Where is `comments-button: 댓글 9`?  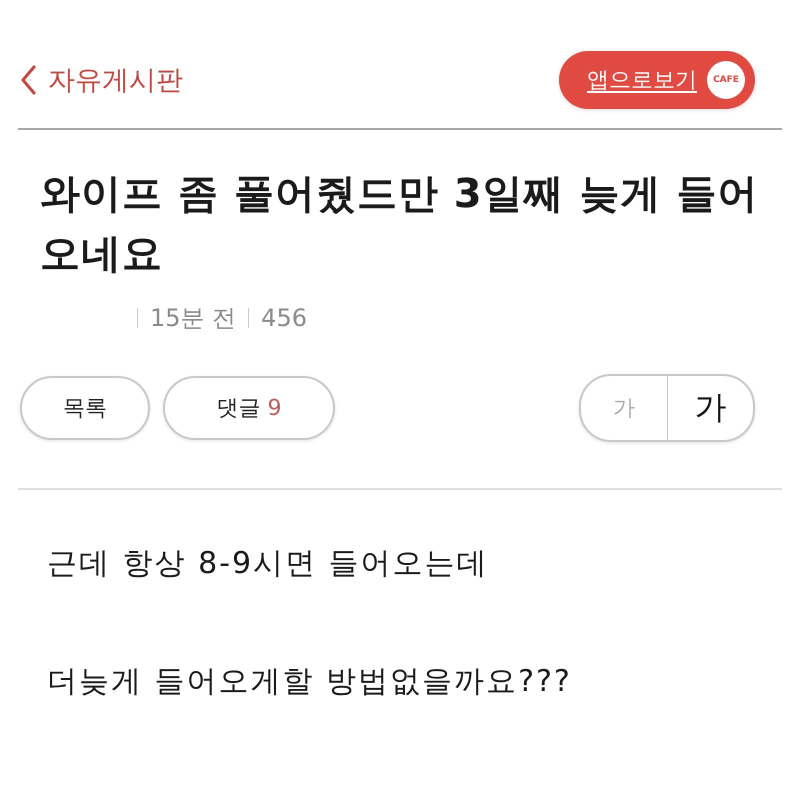
comments-button: 댓글 9 is located at coordinates (249, 408).